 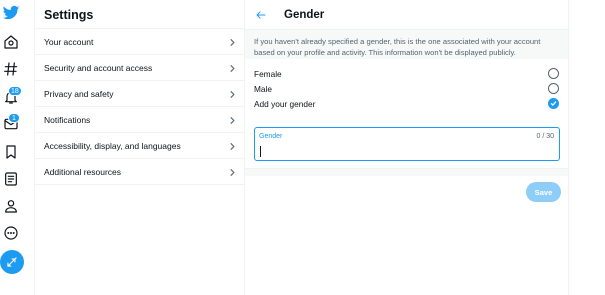 I want to click on twitter-logo-icon, so click(x=11, y=13).